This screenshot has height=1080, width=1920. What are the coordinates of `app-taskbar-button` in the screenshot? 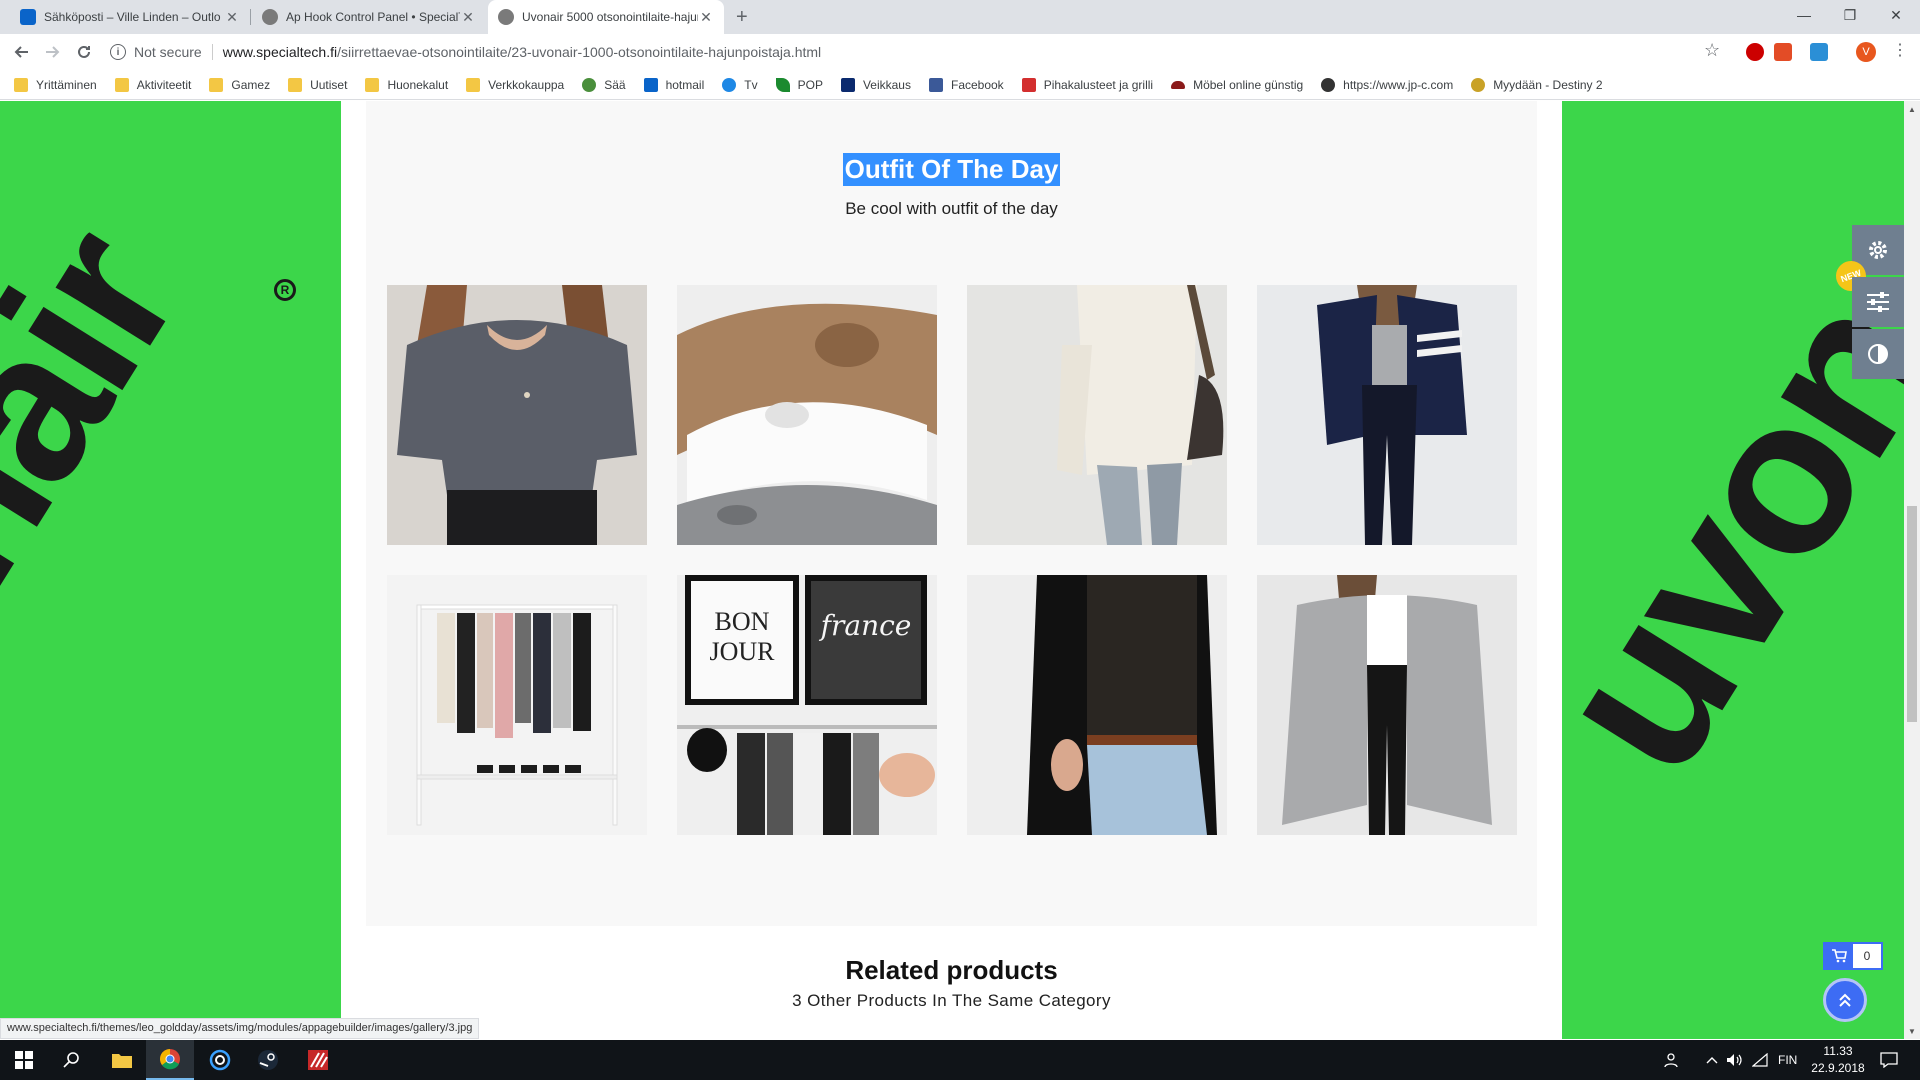 It's located at (318, 1060).